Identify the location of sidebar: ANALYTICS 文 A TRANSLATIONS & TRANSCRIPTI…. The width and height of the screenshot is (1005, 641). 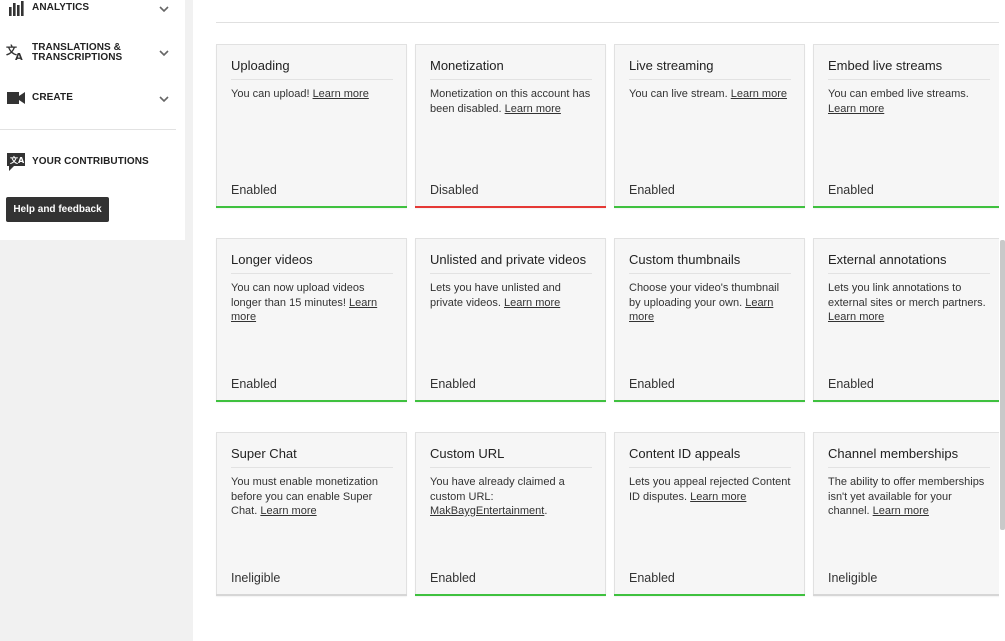
(92, 120).